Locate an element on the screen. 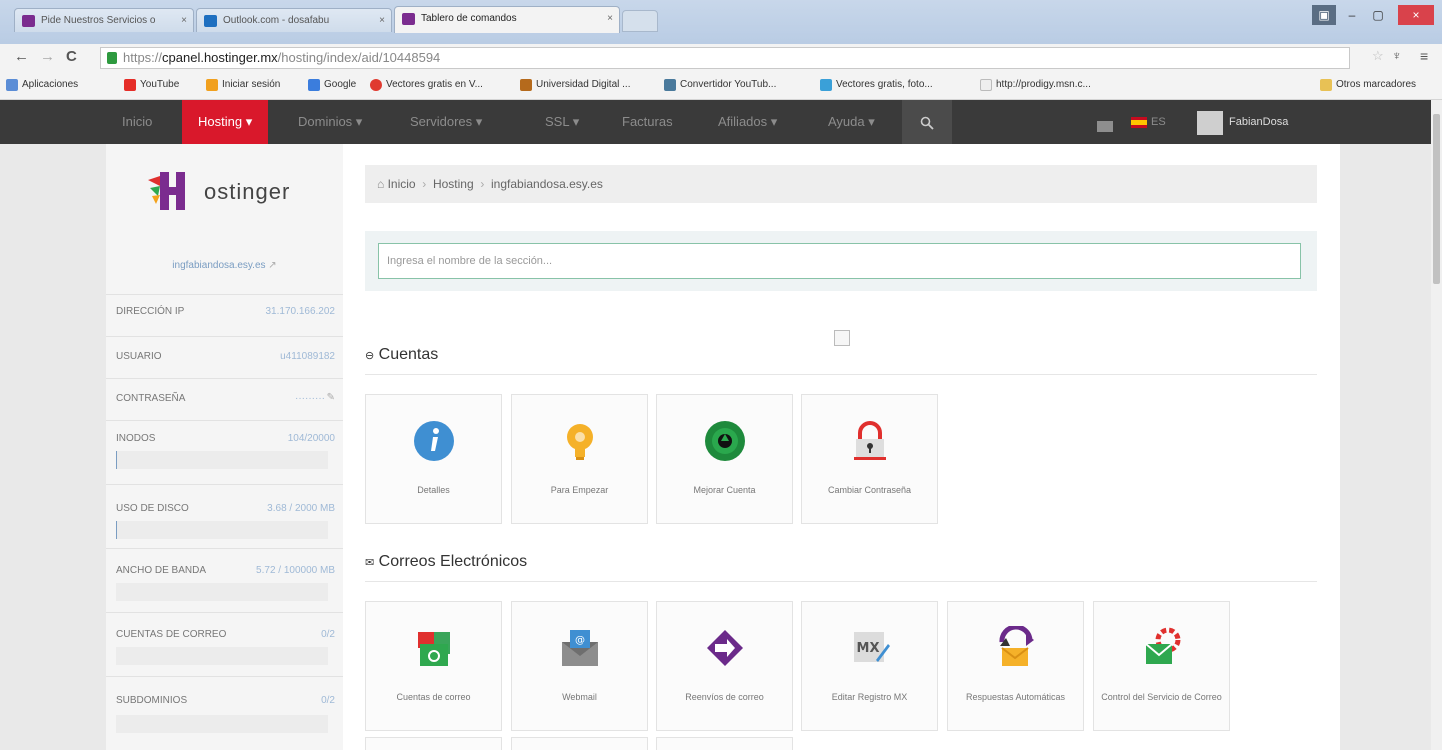 The image size is (1442, 750). scrollbar-thumb is located at coordinates (1436, 199).